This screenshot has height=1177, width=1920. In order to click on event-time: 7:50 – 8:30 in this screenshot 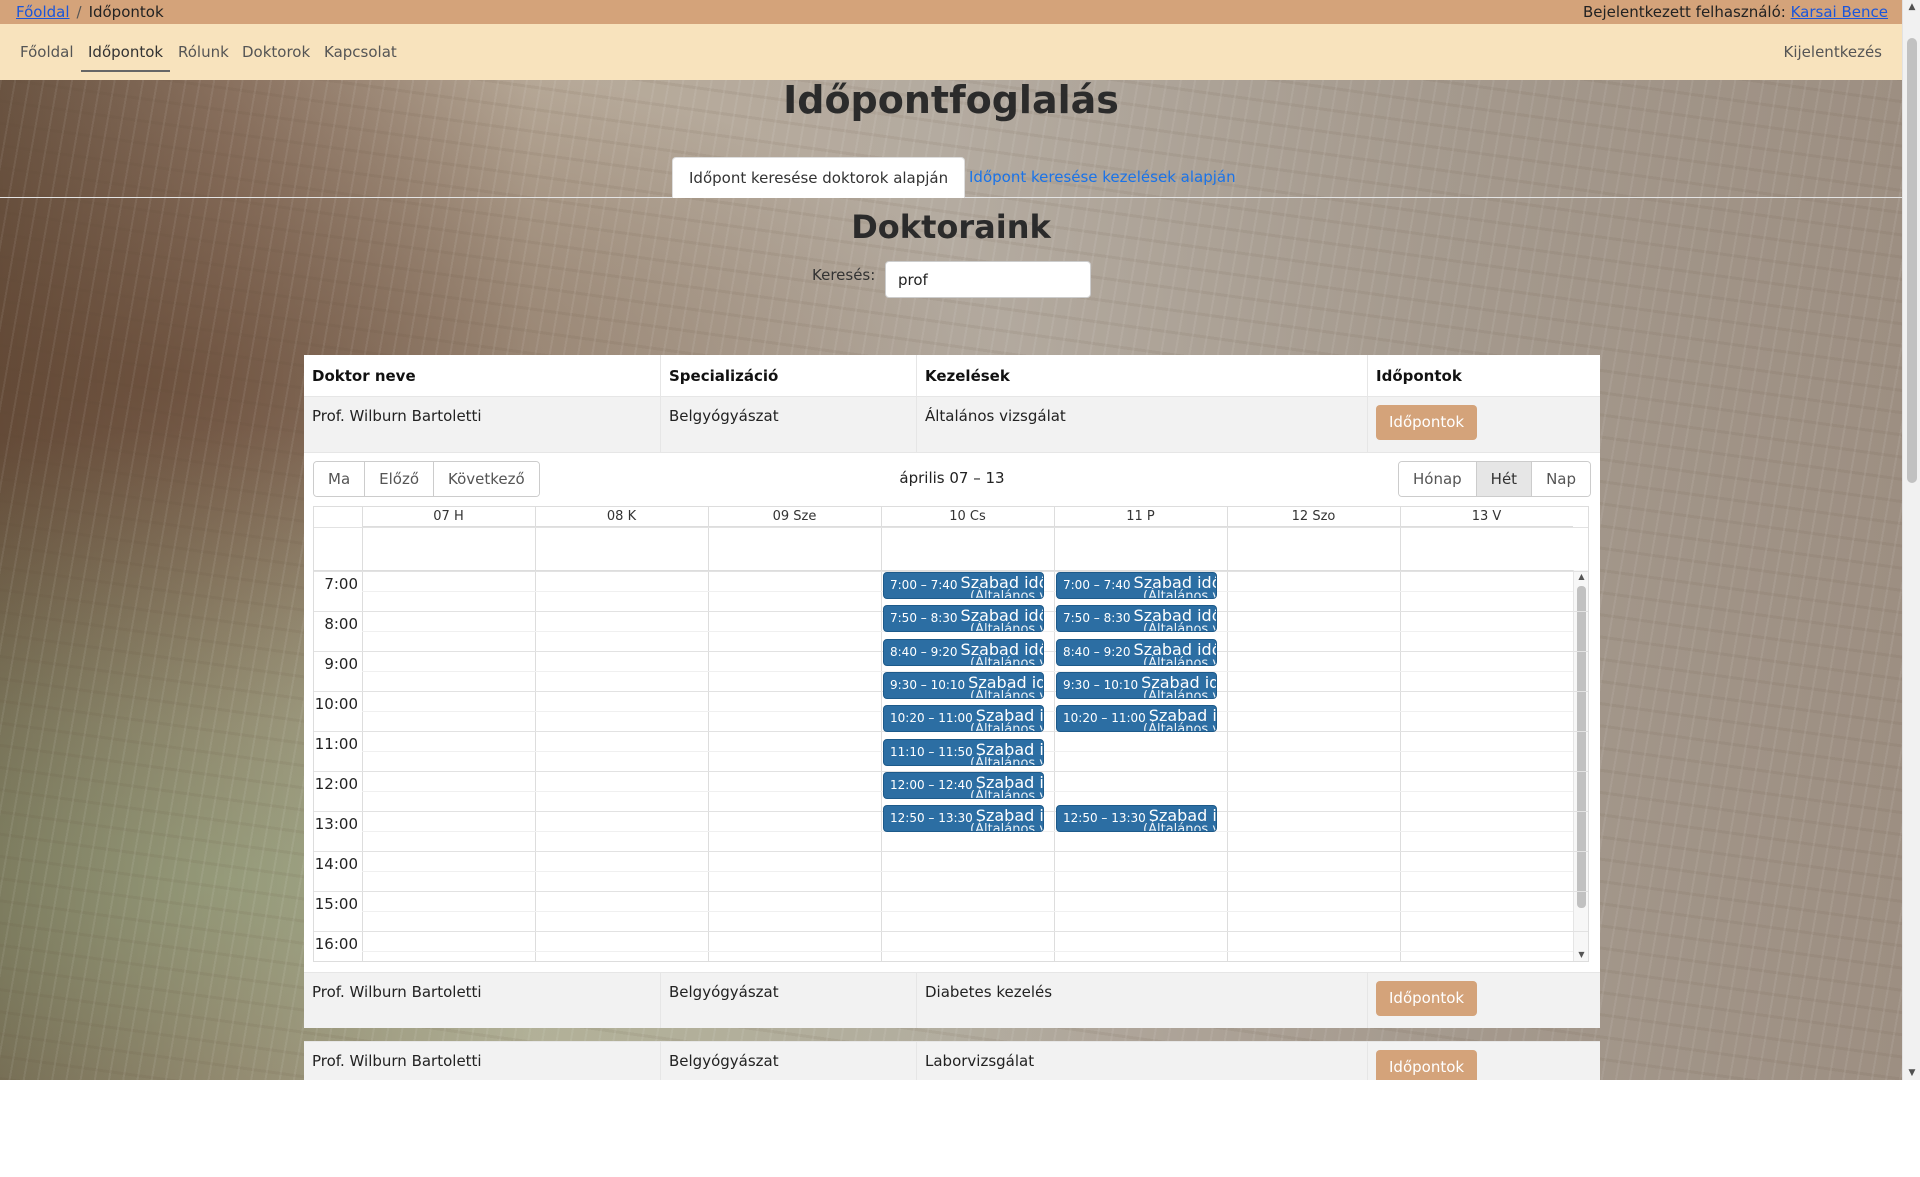, I will do `click(924, 618)`.